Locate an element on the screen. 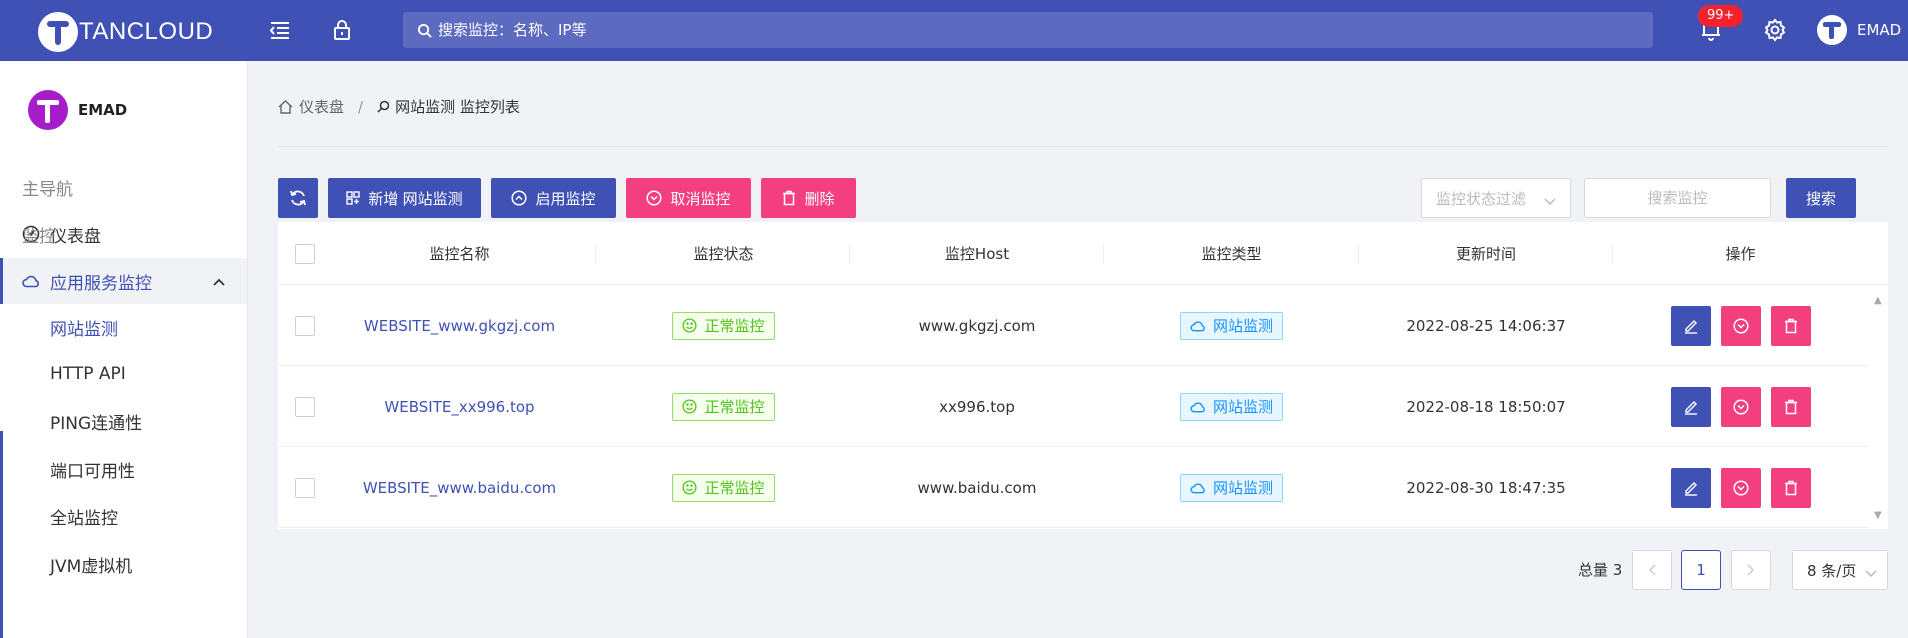  column-header-status: 监控状态 is located at coordinates (723, 253).